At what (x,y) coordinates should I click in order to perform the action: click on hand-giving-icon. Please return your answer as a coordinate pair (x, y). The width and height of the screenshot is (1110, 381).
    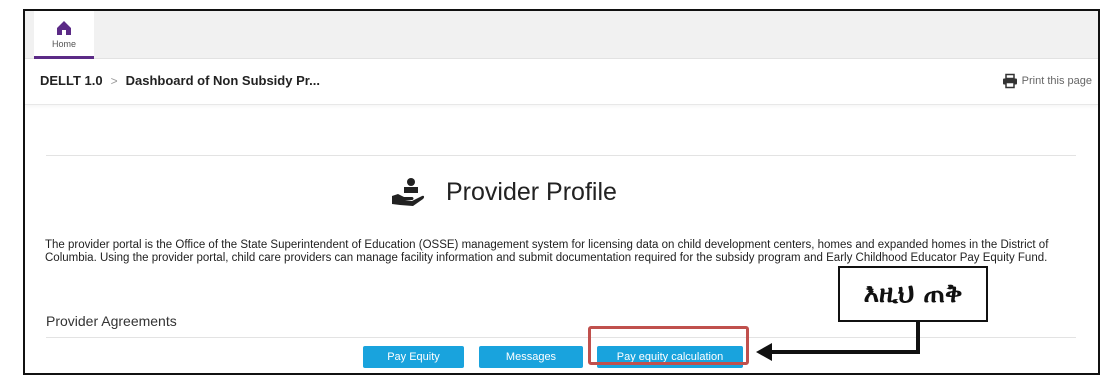
    Looking at the image, I should click on (408, 192).